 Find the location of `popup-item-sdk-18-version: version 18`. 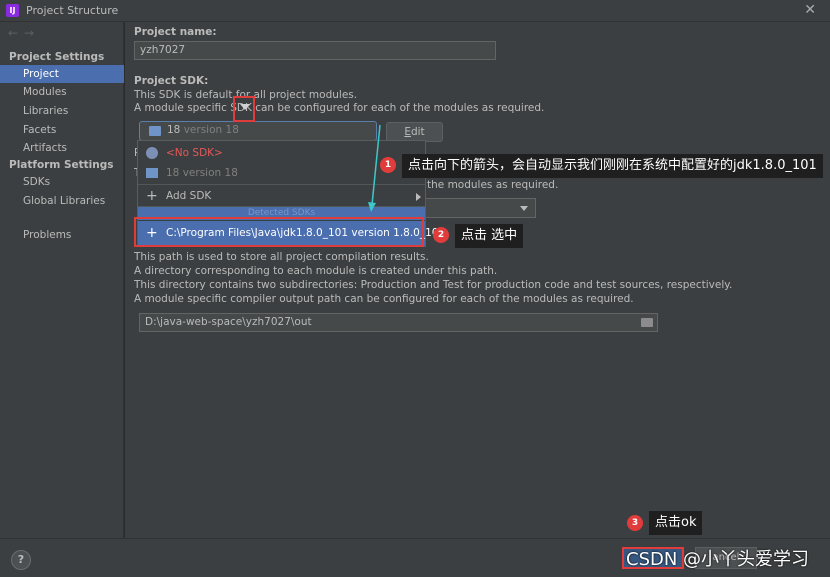

popup-item-sdk-18-version: version 18 is located at coordinates (210, 173).